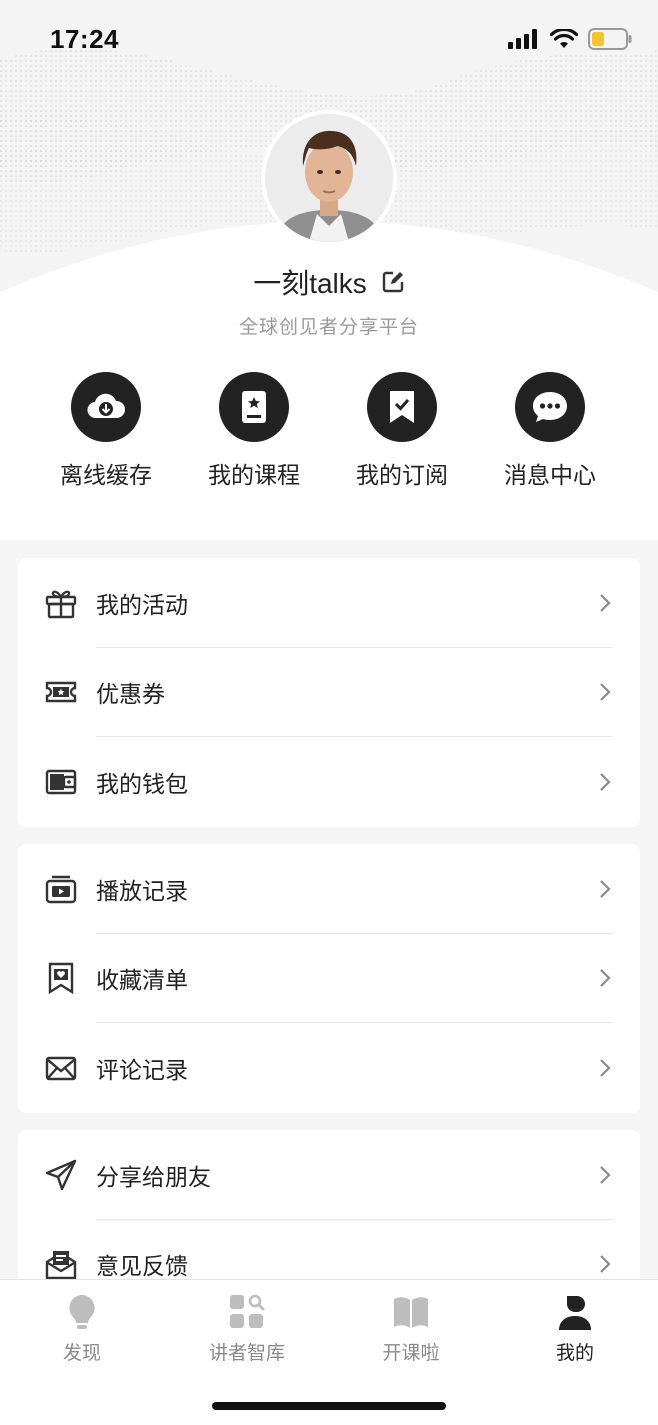 The width and height of the screenshot is (658, 1425). I want to click on bookmark-heart-icon, so click(61, 978).